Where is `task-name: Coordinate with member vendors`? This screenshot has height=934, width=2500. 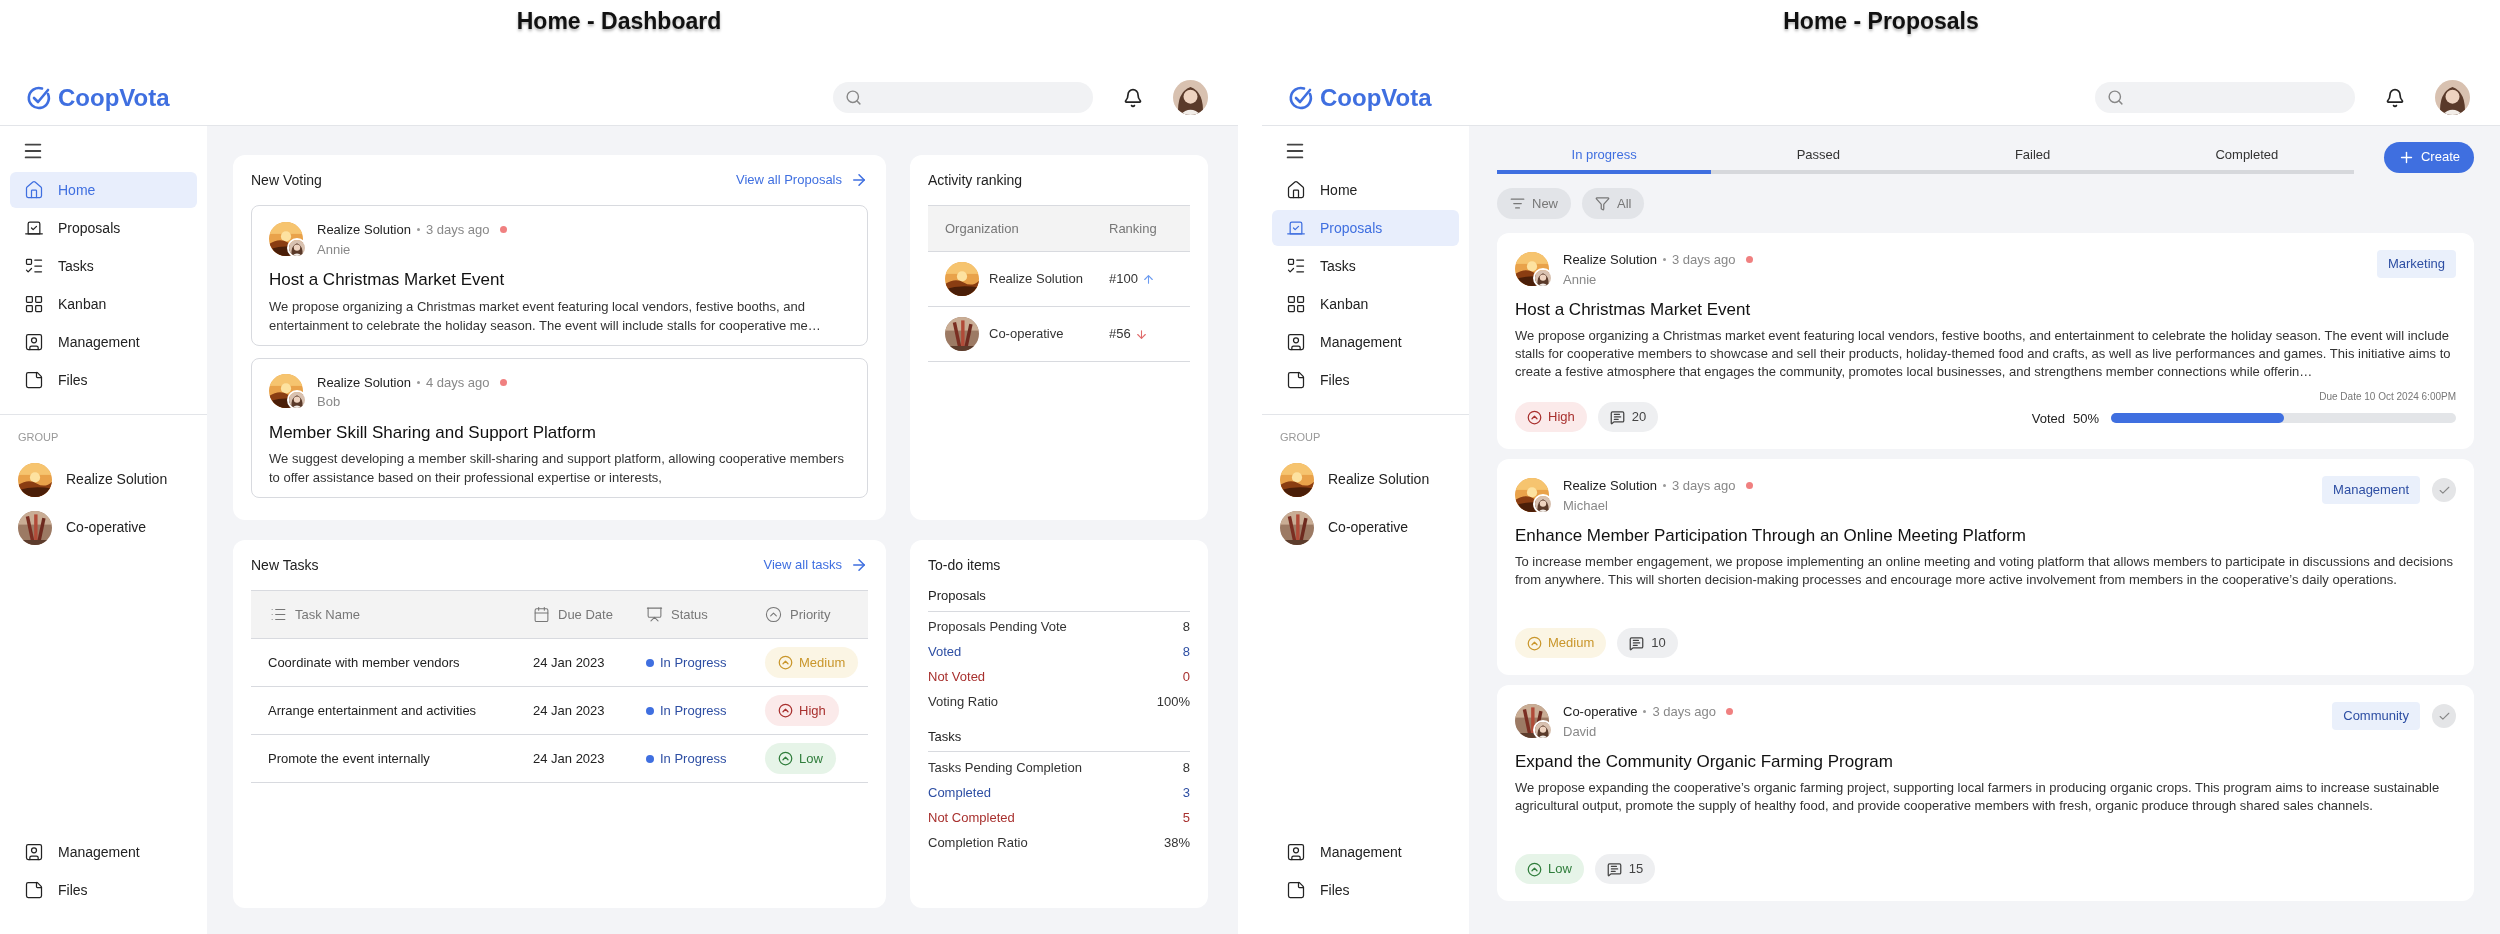
task-name: Coordinate with member vendors is located at coordinates (364, 662).